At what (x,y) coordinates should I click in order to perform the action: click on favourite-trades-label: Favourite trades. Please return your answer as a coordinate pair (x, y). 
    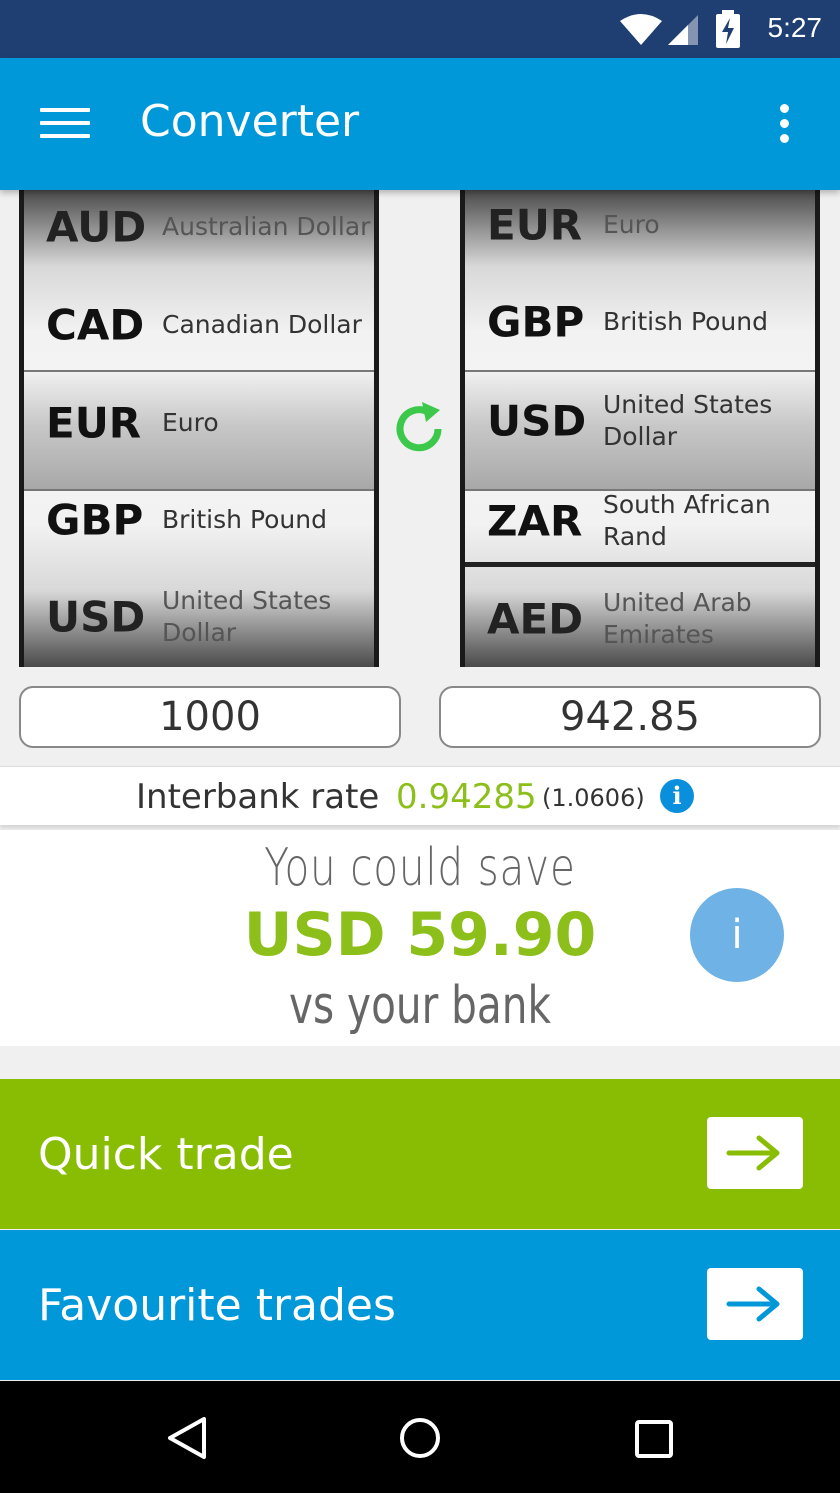
    Looking at the image, I should click on (217, 1305).